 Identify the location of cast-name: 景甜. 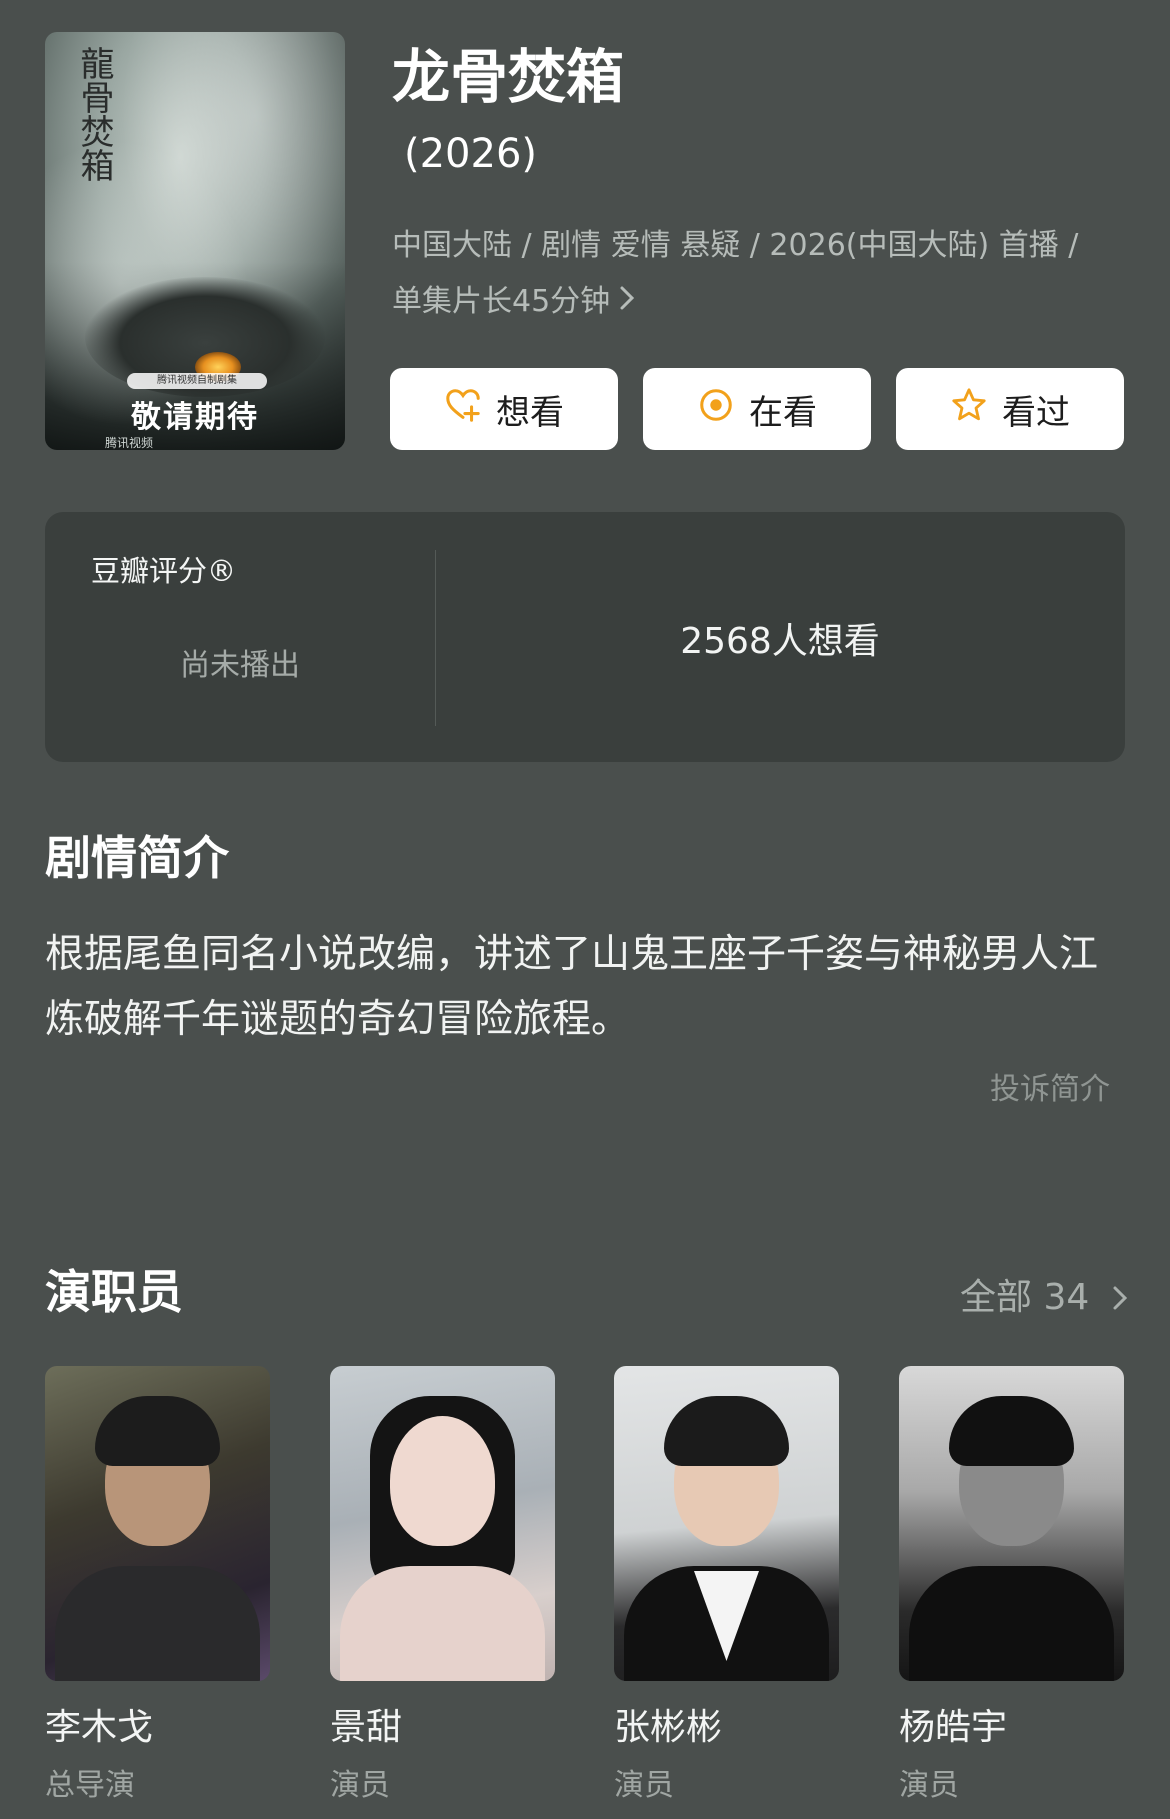
(366, 1724).